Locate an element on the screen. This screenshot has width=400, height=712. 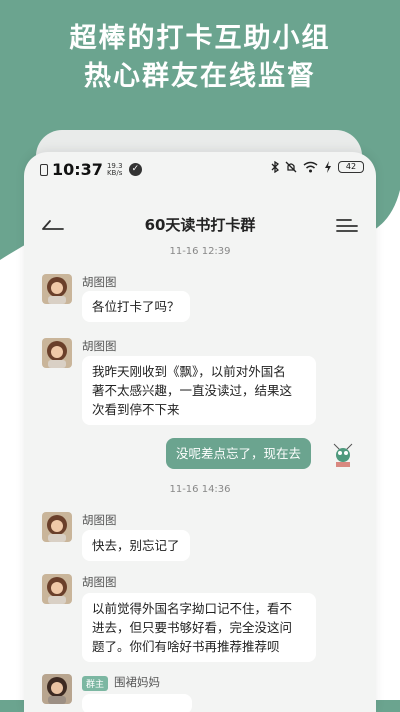
message-bubble: 各位打卡了吗？ is located at coordinates (136, 306).